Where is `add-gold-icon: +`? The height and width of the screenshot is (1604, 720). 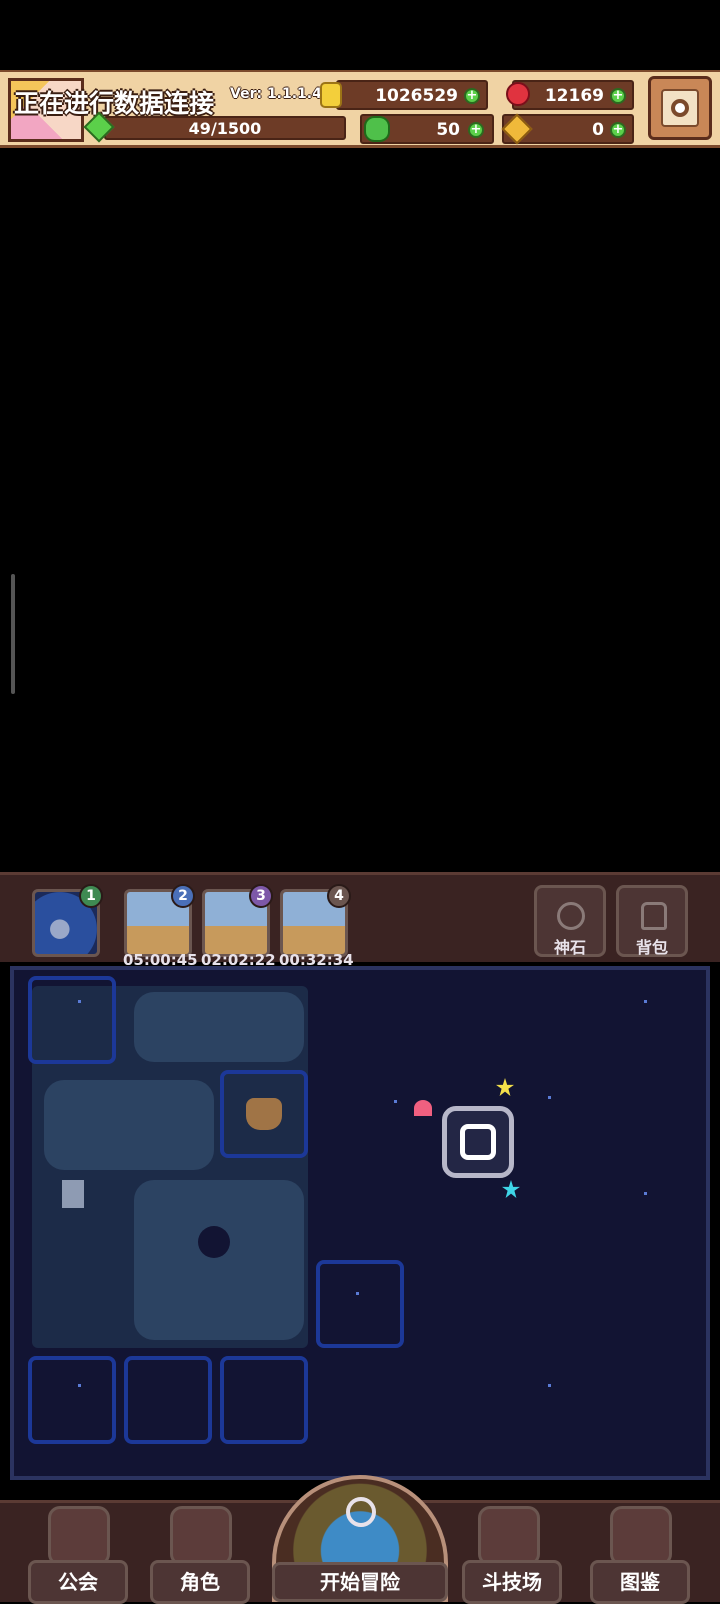 add-gold-icon: + is located at coordinates (472, 96).